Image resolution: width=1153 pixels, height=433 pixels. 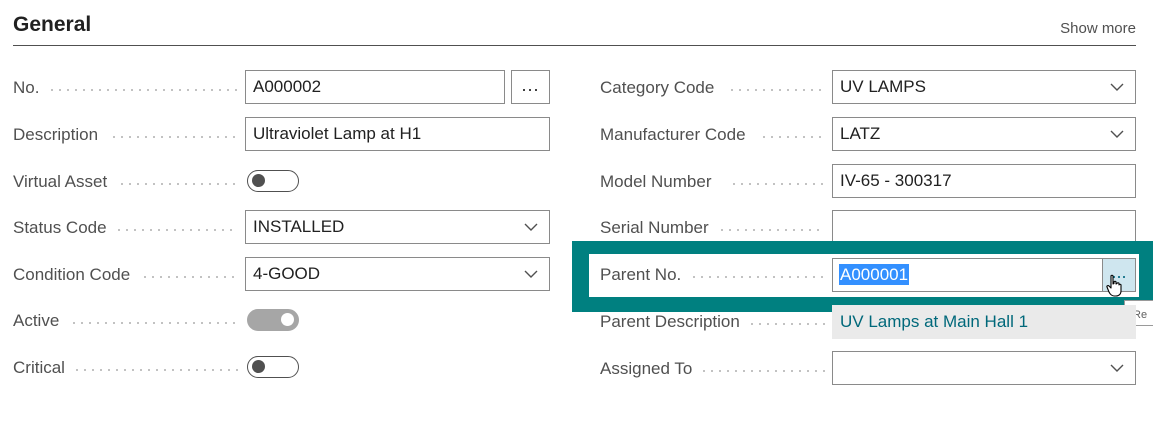 I want to click on critical-label: Critical, so click(x=39, y=367).